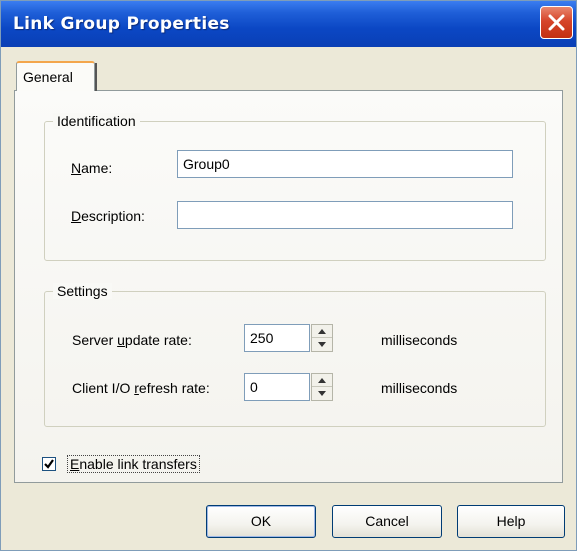  I want to click on tab-general: General, so click(56, 76).